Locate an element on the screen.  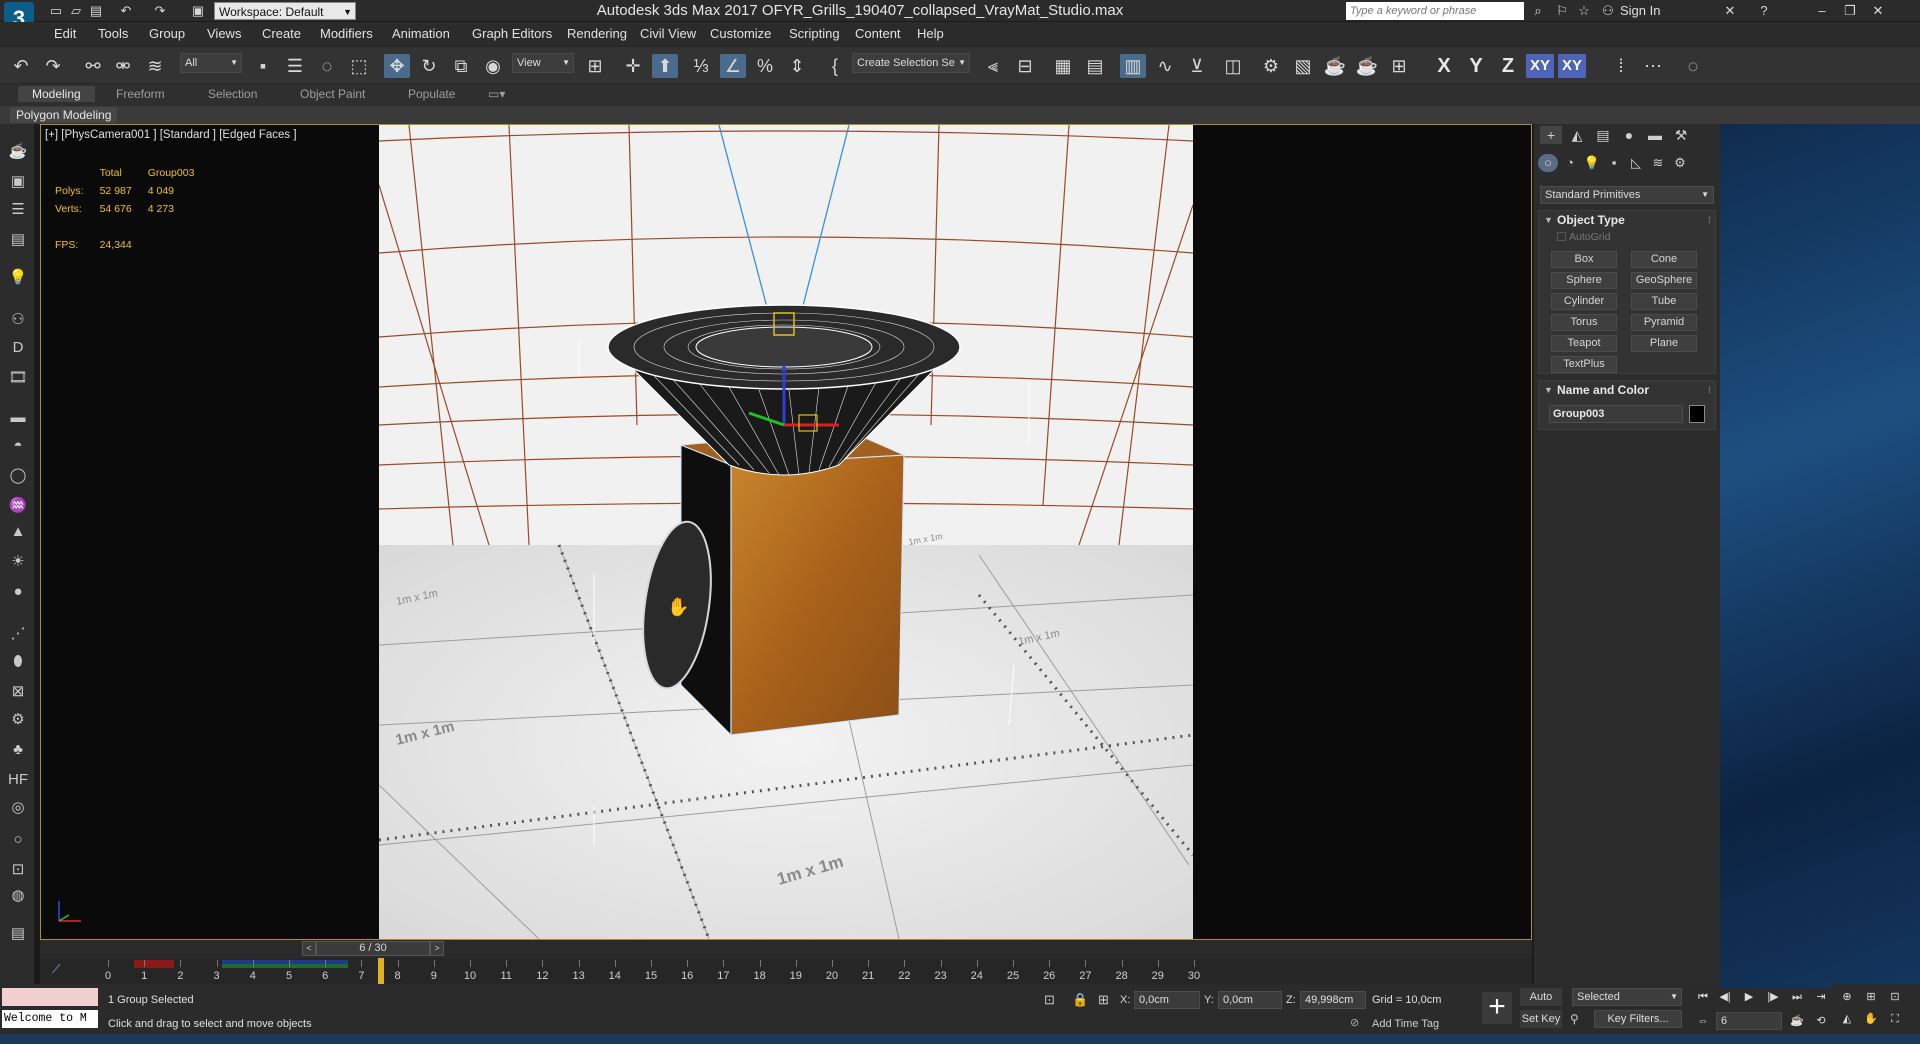
select-scale-icon: ⧉ is located at coordinates (461, 66).